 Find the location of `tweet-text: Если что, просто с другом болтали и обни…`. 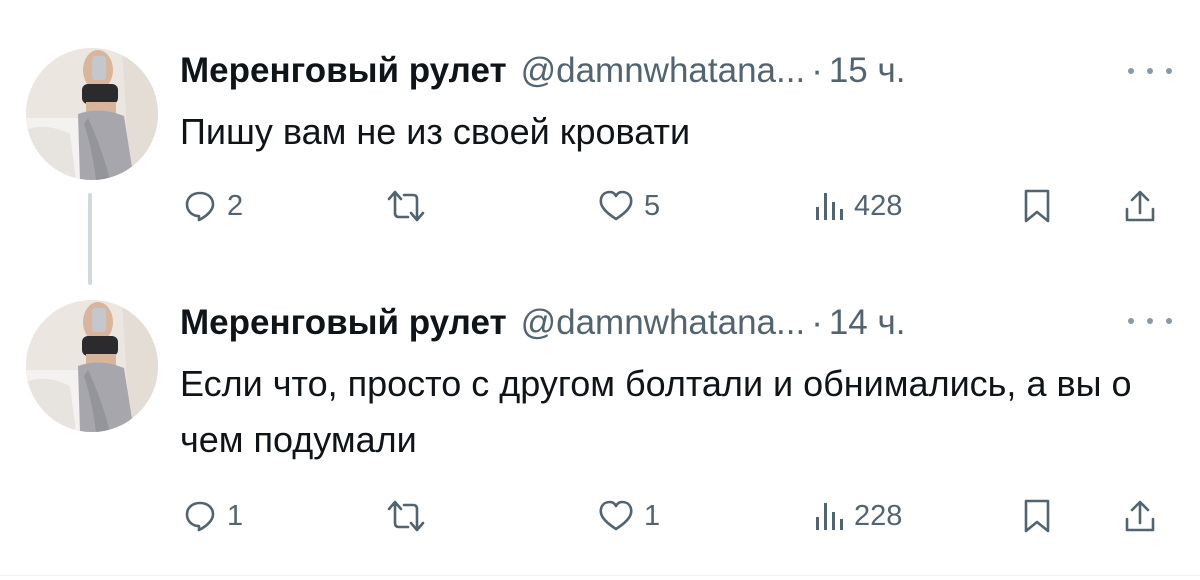

tweet-text: Если что, просто с другом болтали и обни… is located at coordinates (656, 411).